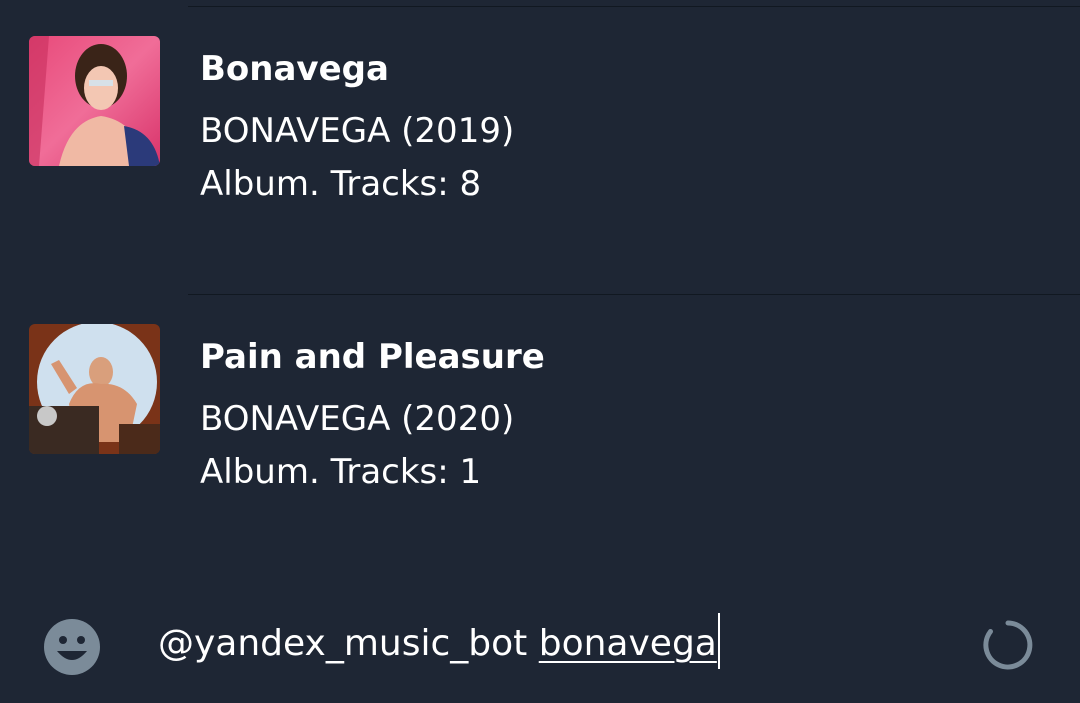  I want to click on text-caret, so click(718, 641).